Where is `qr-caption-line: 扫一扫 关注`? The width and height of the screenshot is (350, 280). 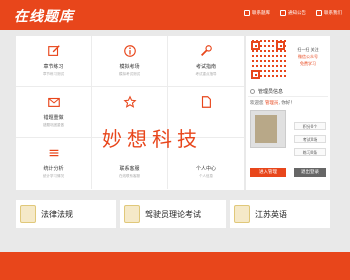
qr-caption-line: 扫一扫 关注 is located at coordinates (308, 49).